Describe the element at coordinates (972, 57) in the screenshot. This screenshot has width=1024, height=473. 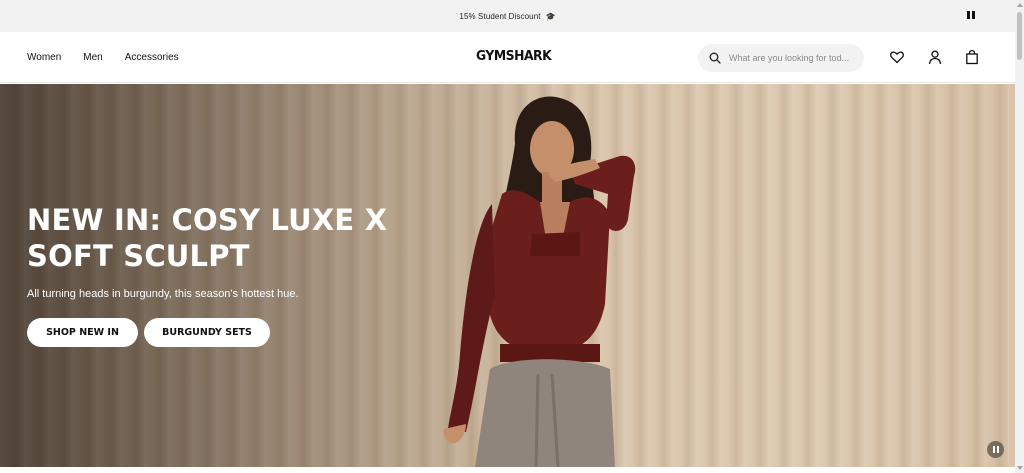
I see `shopping-bag-icon` at that location.